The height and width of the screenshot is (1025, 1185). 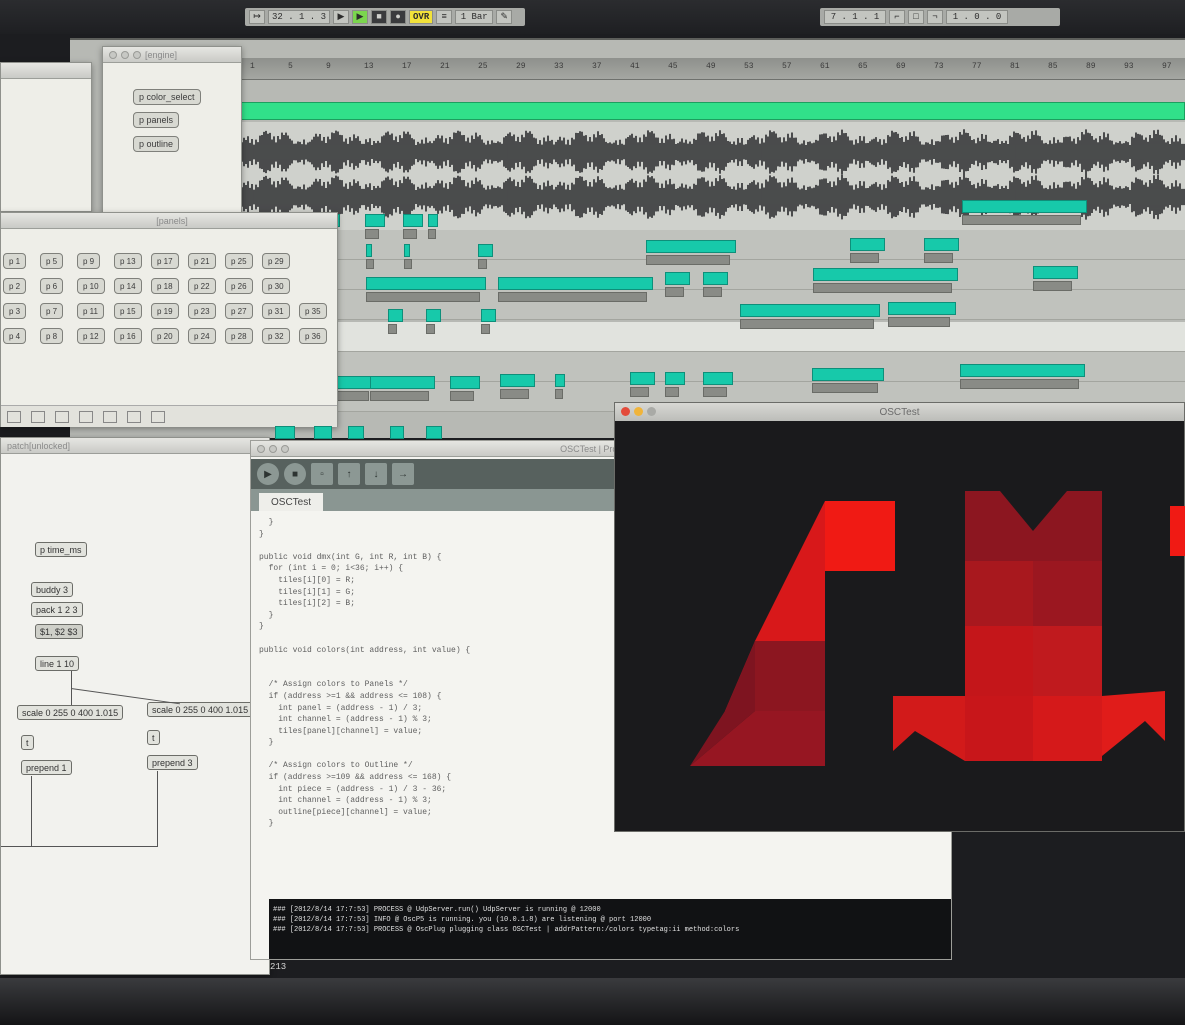 I want to click on panel-subpatch: p 20, so click(x=165, y=336).